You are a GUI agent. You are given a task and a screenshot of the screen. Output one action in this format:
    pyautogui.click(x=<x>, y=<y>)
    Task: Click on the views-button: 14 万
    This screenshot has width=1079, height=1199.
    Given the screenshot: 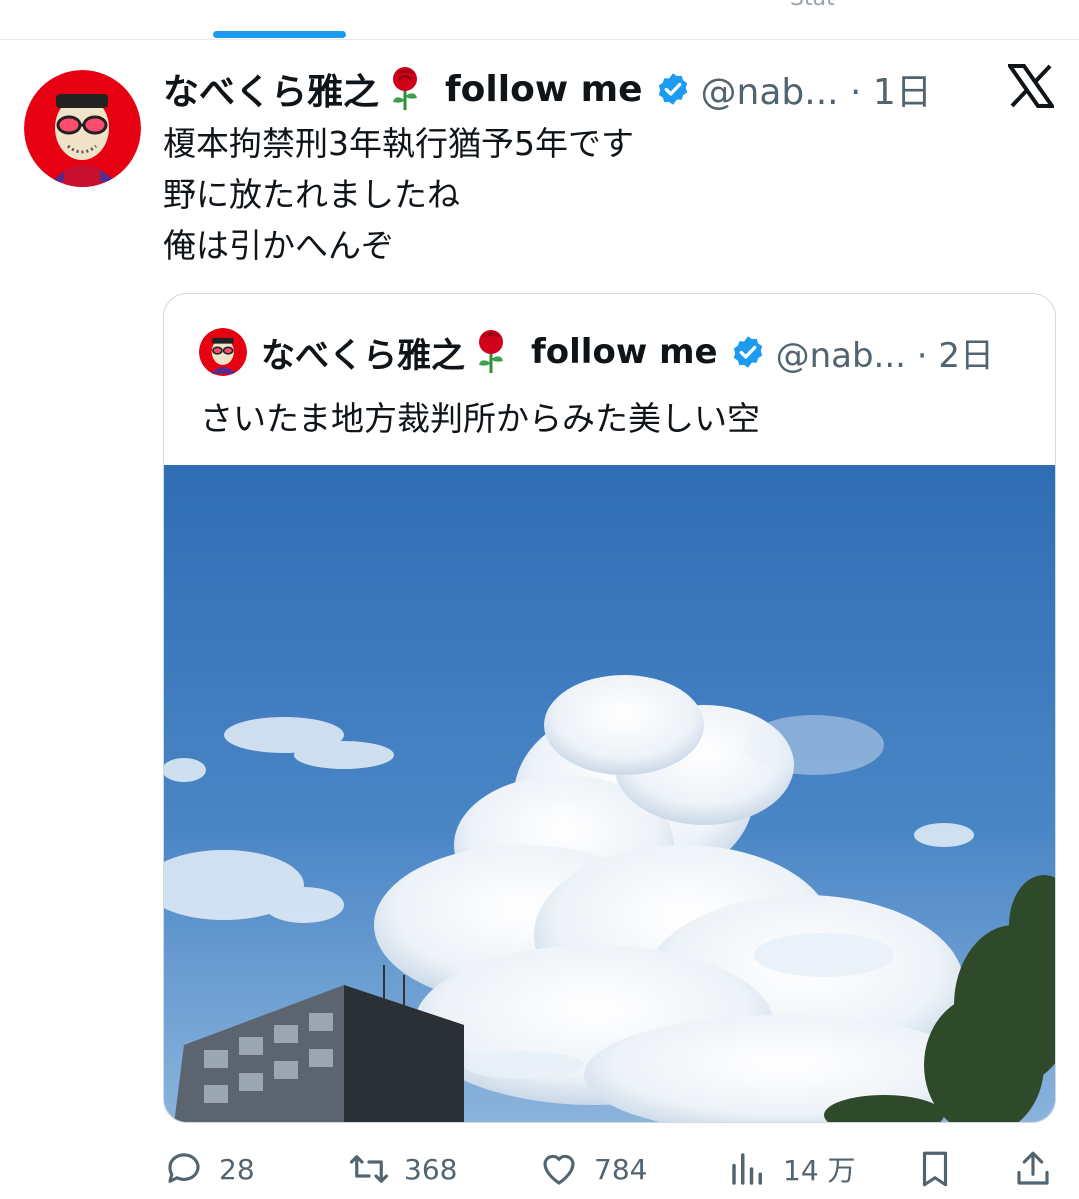 What is the action you would take?
    pyautogui.click(x=791, y=1169)
    